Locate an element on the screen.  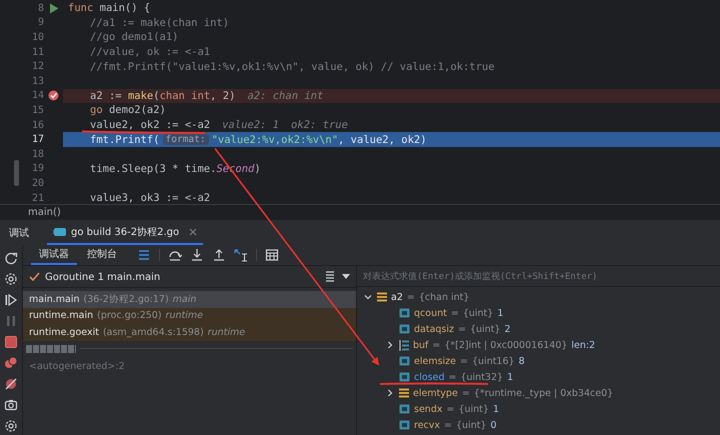
parameter-hint: format: is located at coordinates (185, 140).